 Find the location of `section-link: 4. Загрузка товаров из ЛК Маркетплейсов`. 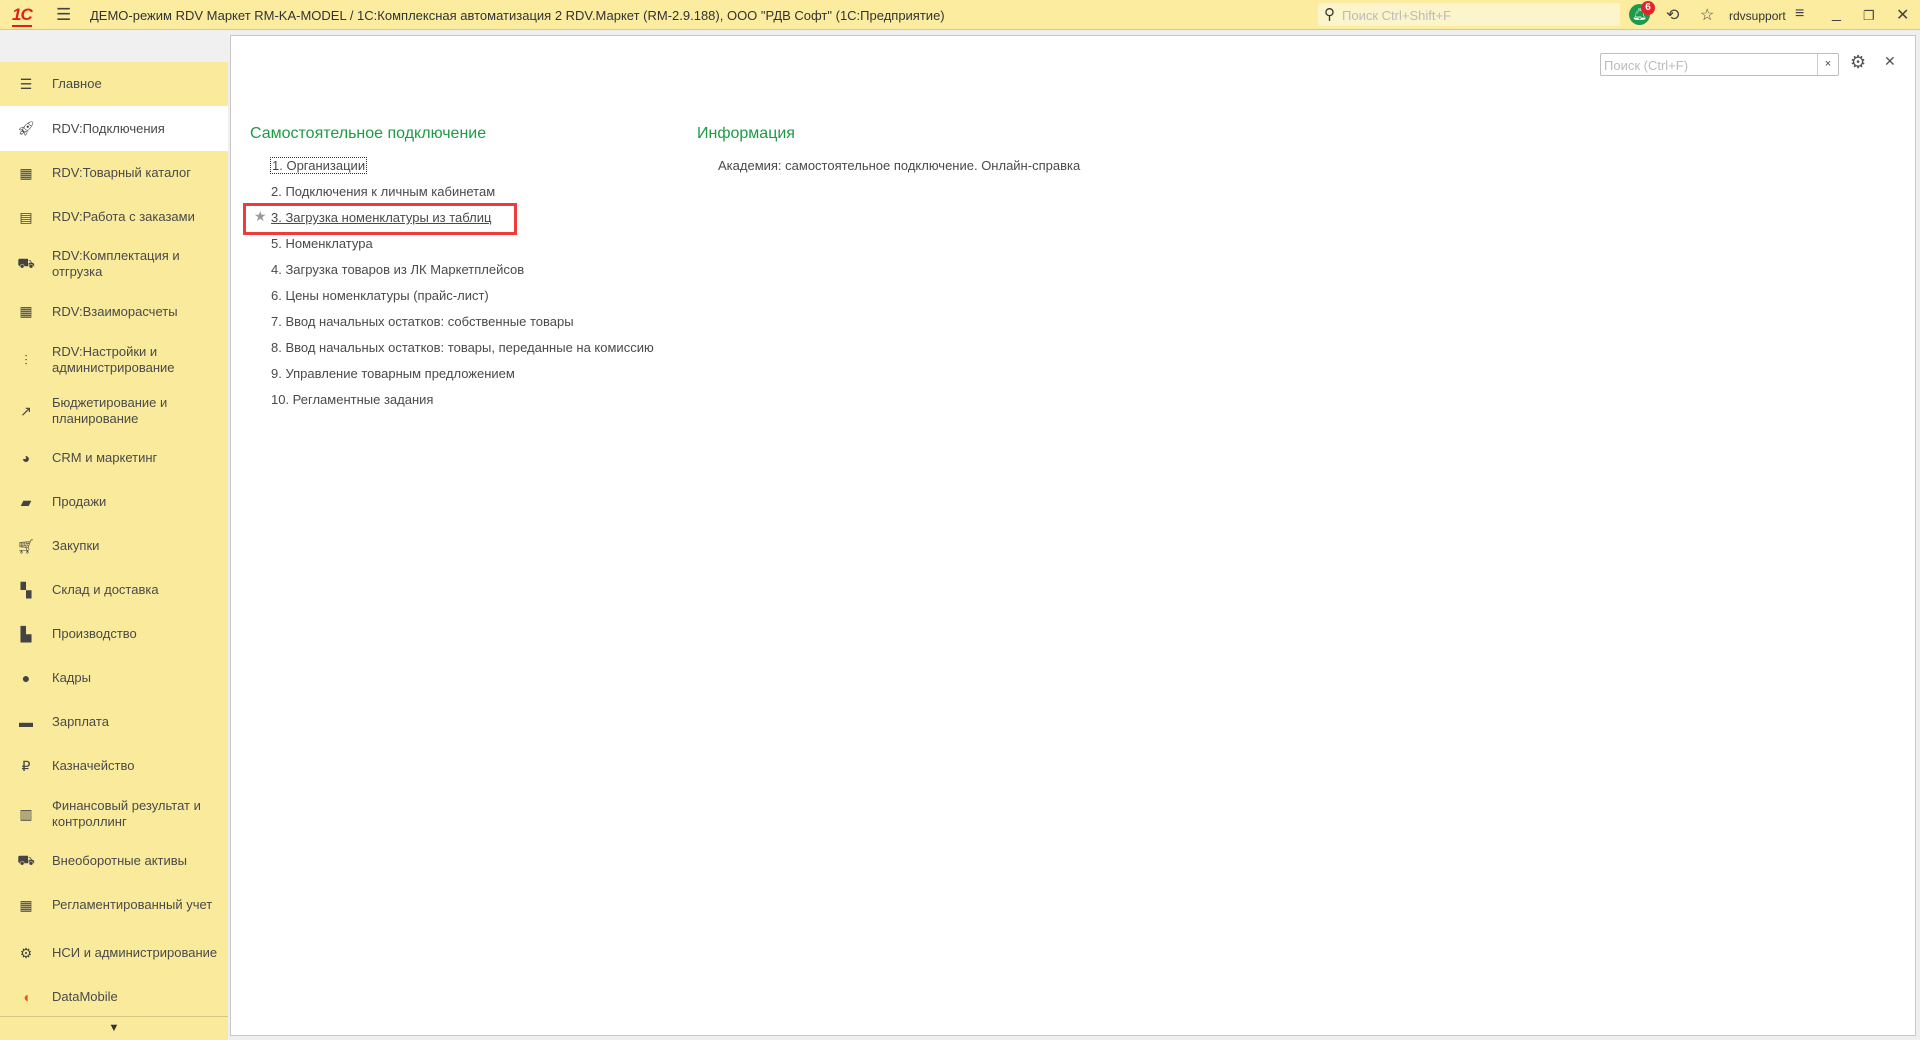

section-link: 4. Загрузка товаров из ЛК Маркетплейсов is located at coordinates (397, 269).